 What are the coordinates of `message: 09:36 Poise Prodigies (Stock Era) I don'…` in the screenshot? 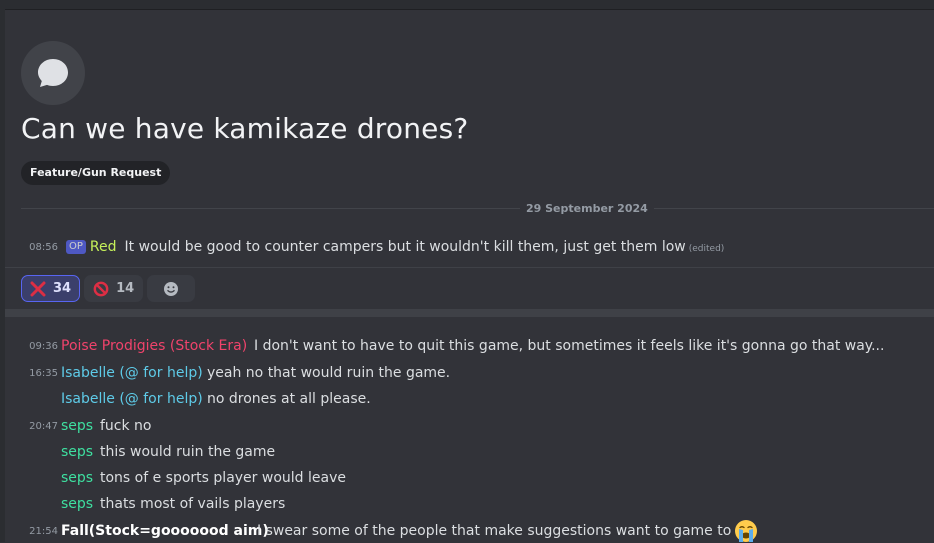 It's located at (467, 346).